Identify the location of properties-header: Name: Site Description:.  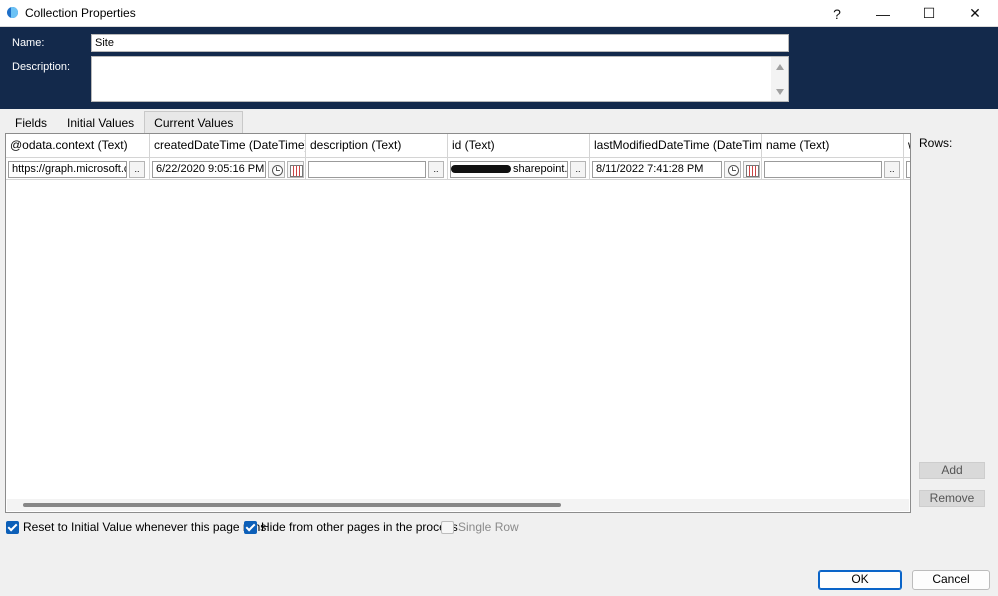
(499, 68).